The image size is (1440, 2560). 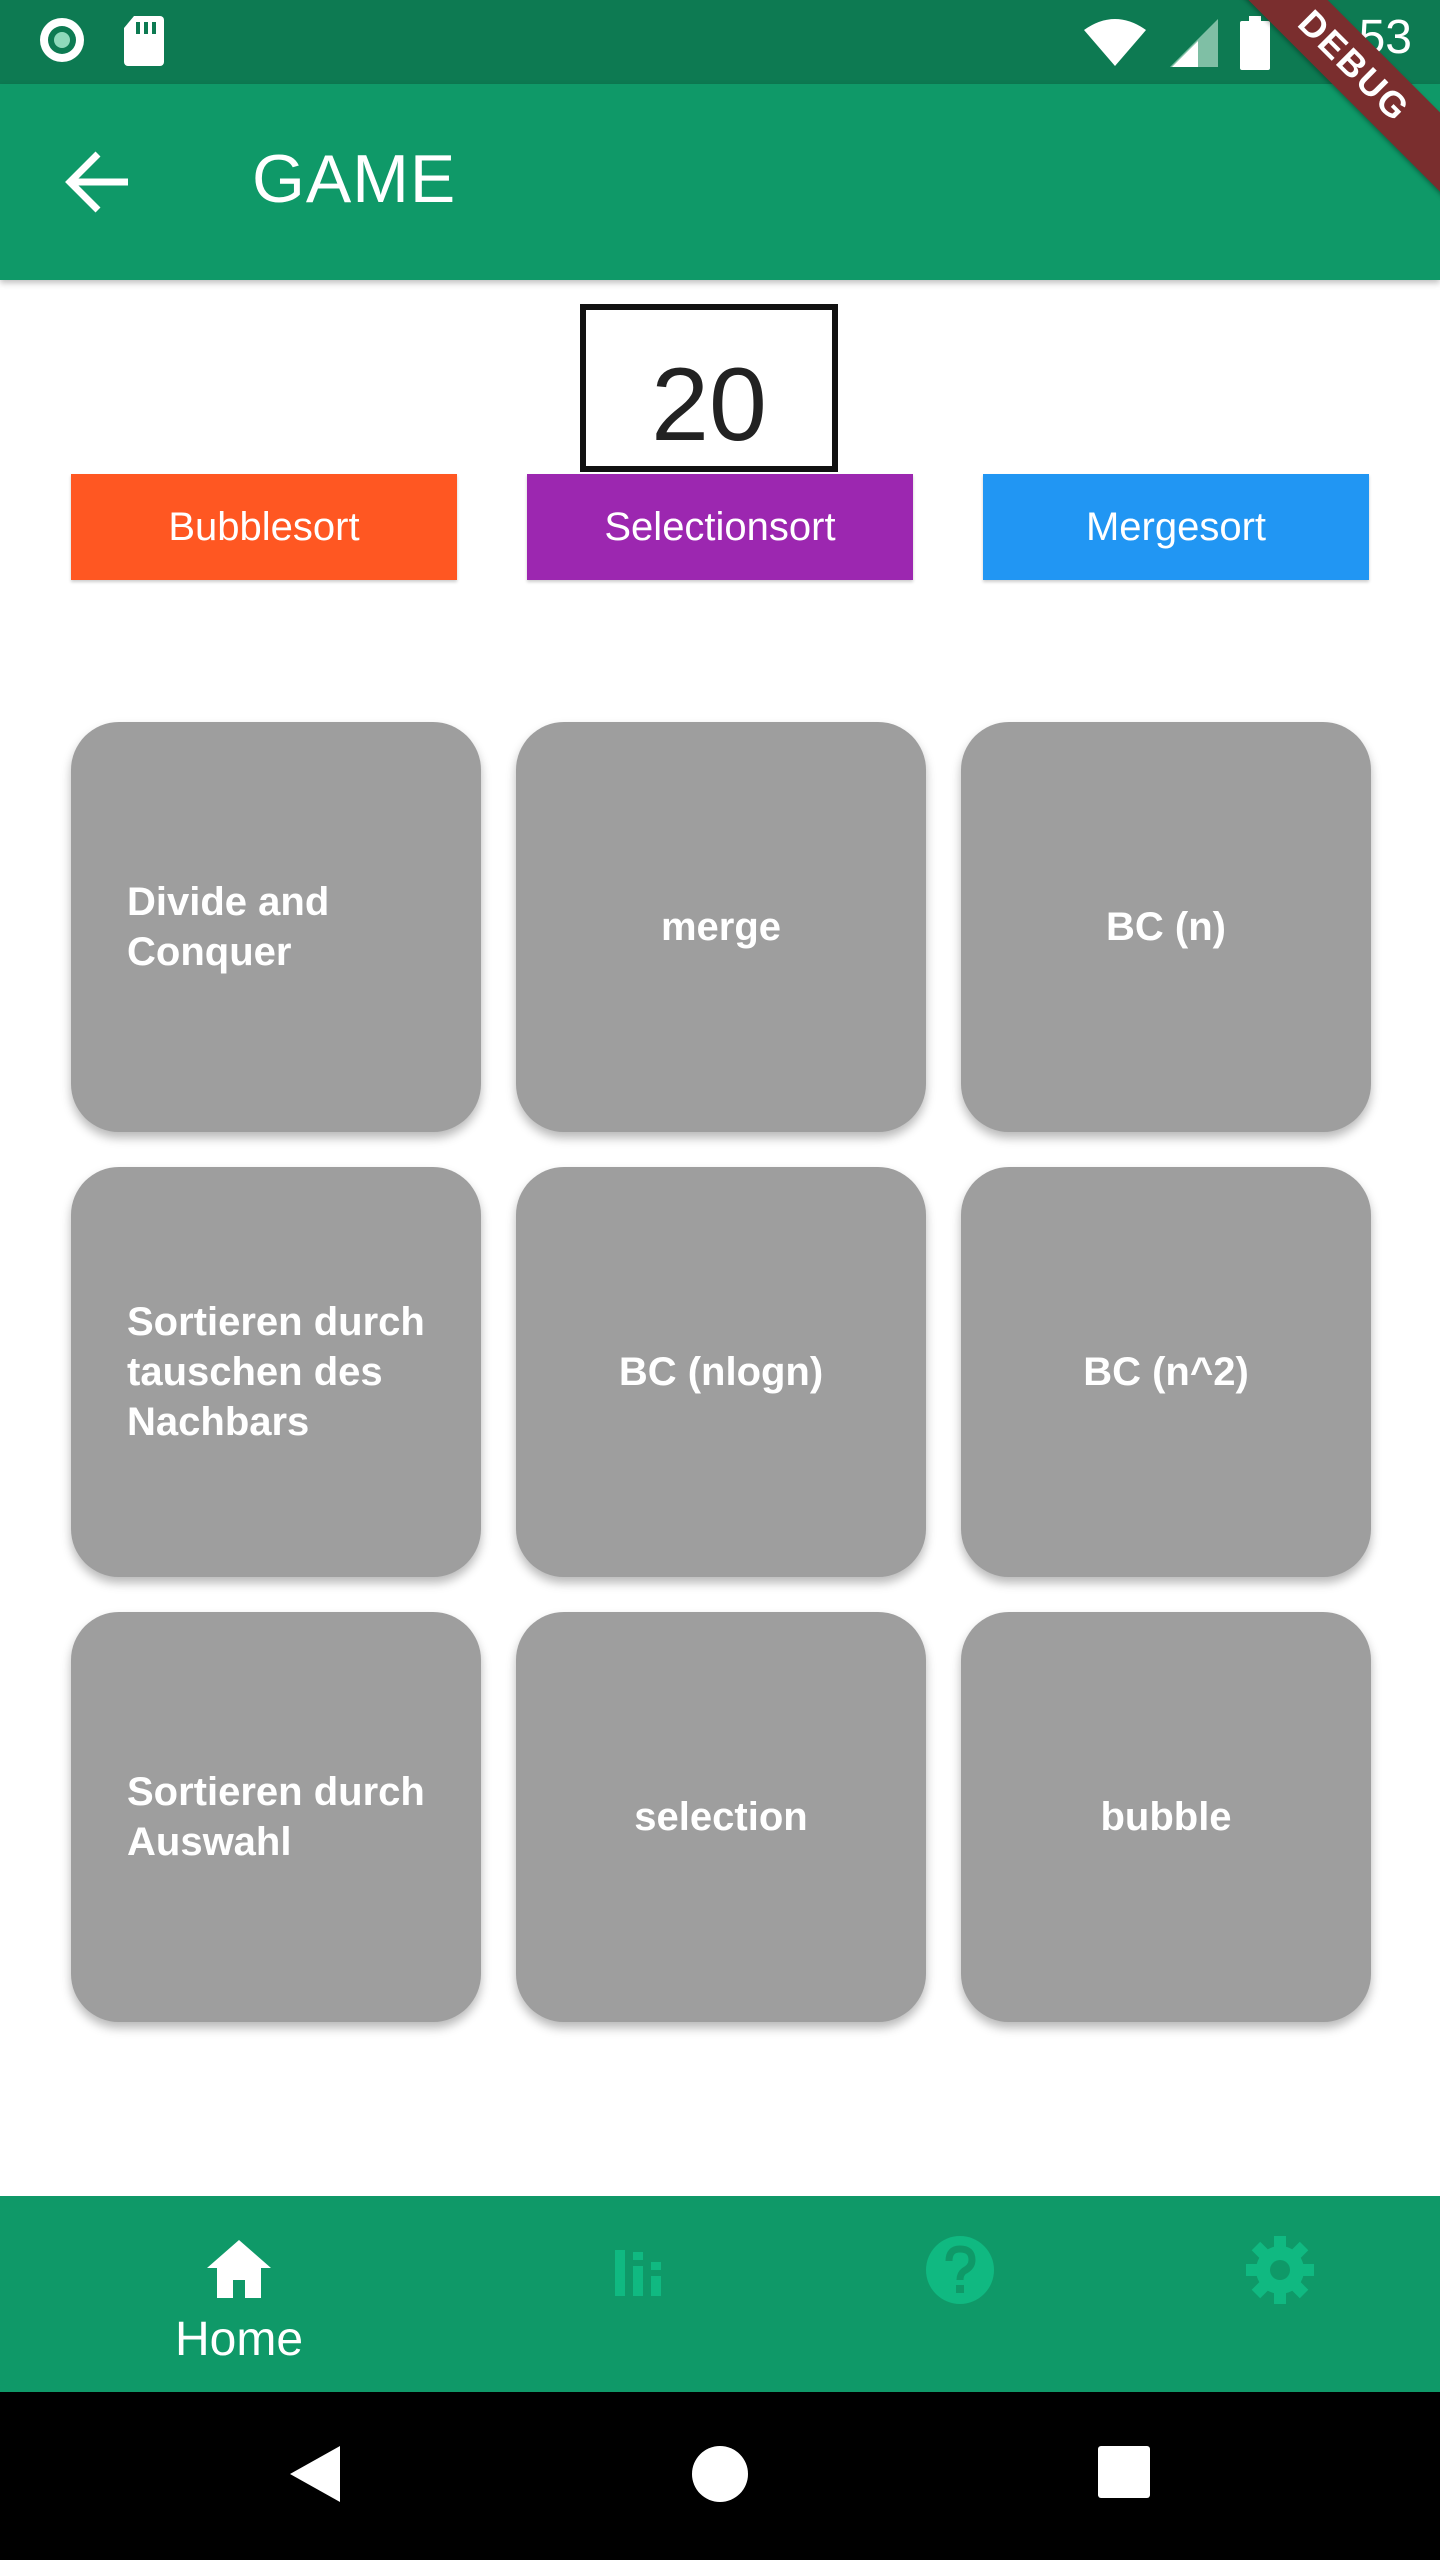 I want to click on card-label: BC (nlogn), so click(x=721, y=1372).